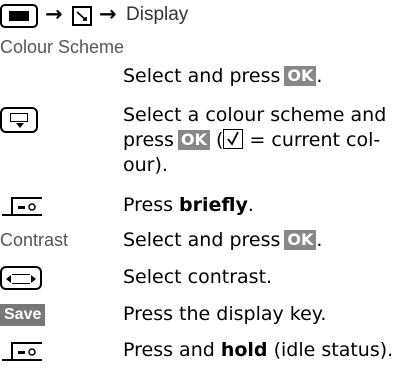  I want to click on instruction-text: Select a colour scheme and, so click(255, 115).